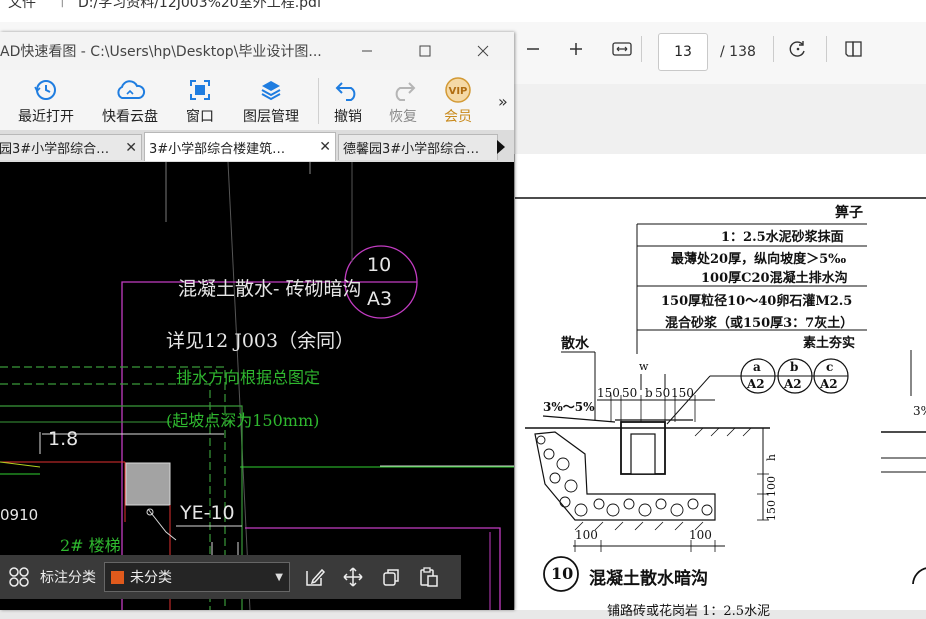 This screenshot has width=926, height=619. I want to click on pdf-gray-band, so click(720, 119).